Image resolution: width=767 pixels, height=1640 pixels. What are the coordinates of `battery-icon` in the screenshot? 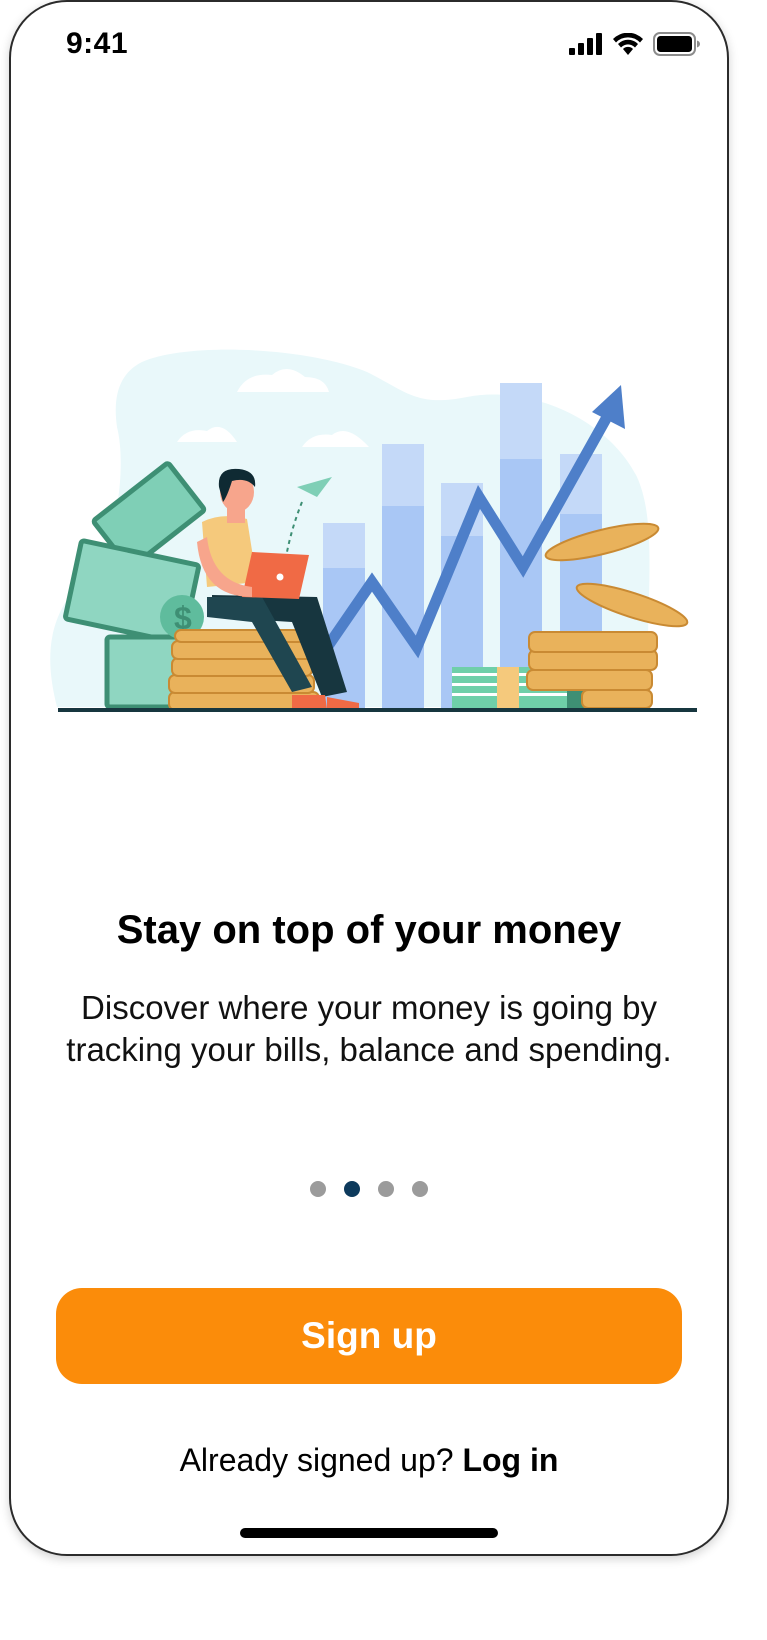 It's located at (676, 44).